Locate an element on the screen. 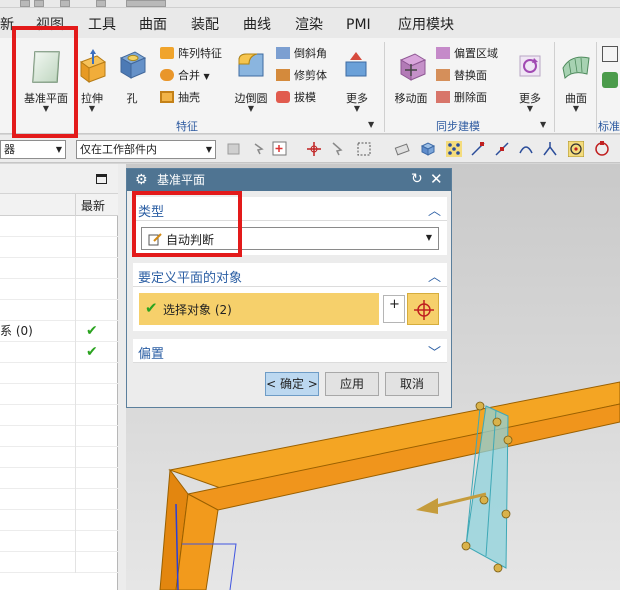 This screenshot has width=620, height=590. control-point-icon is located at coordinates (526, 149).